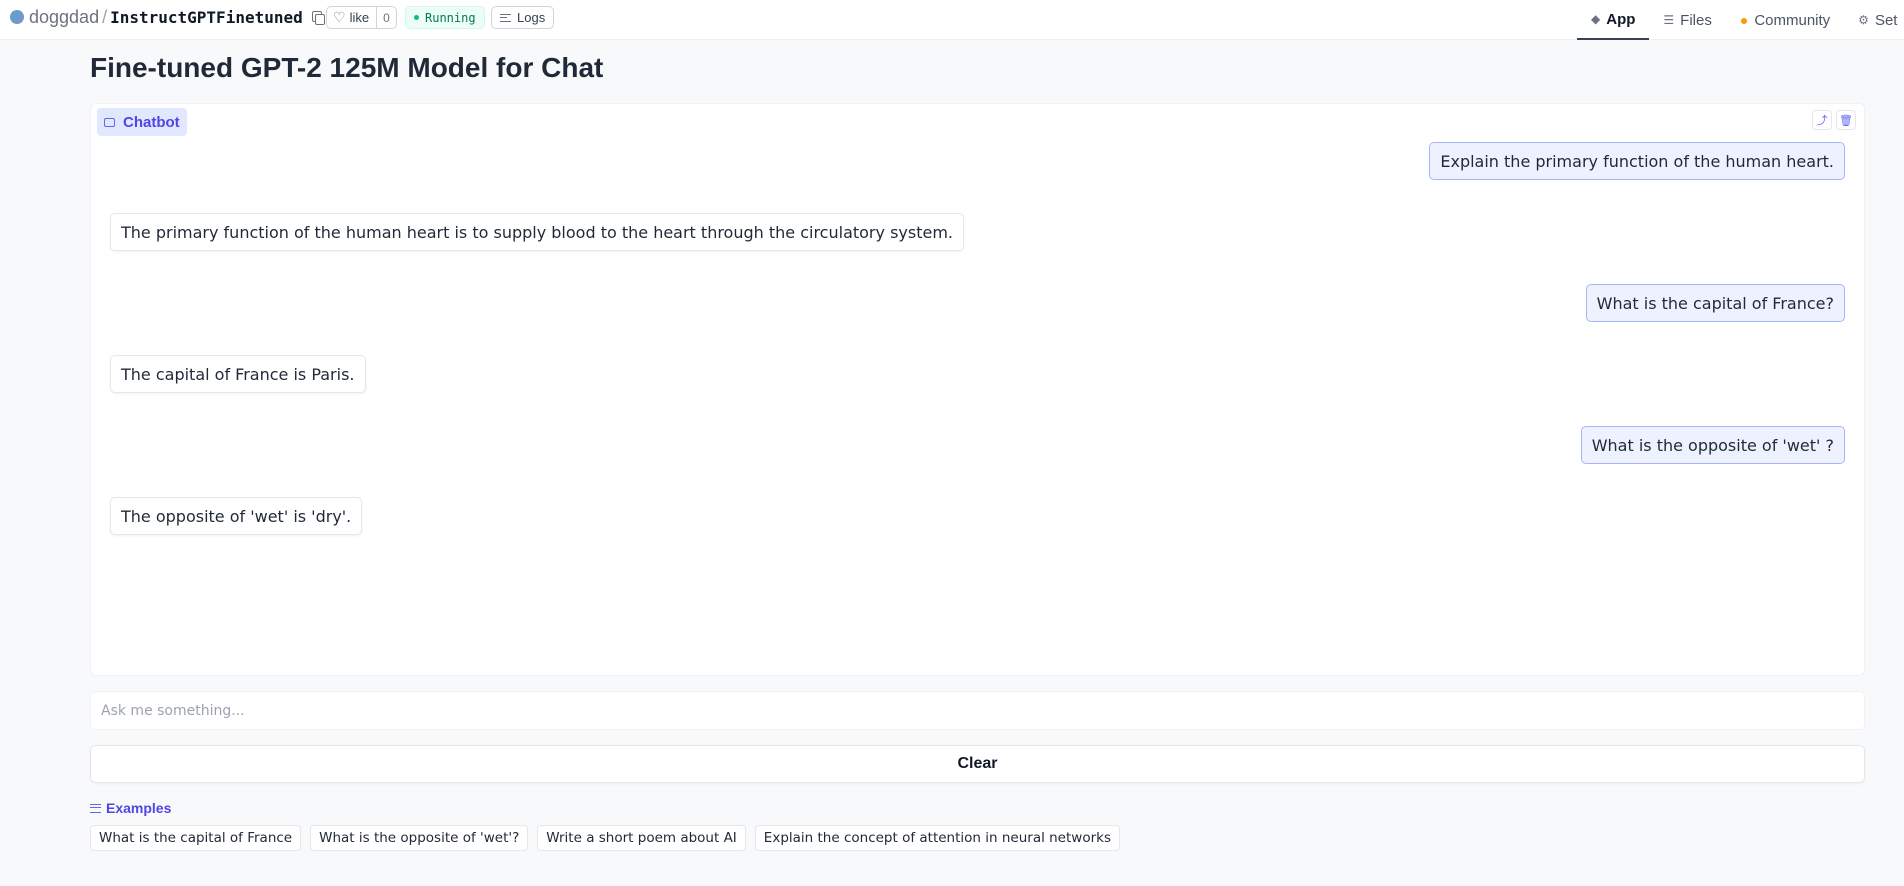 The height and width of the screenshot is (886, 1904). What do you see at coordinates (206, 17) in the screenshot?
I see `repo-name: InstructGPTFinetuned` at bounding box center [206, 17].